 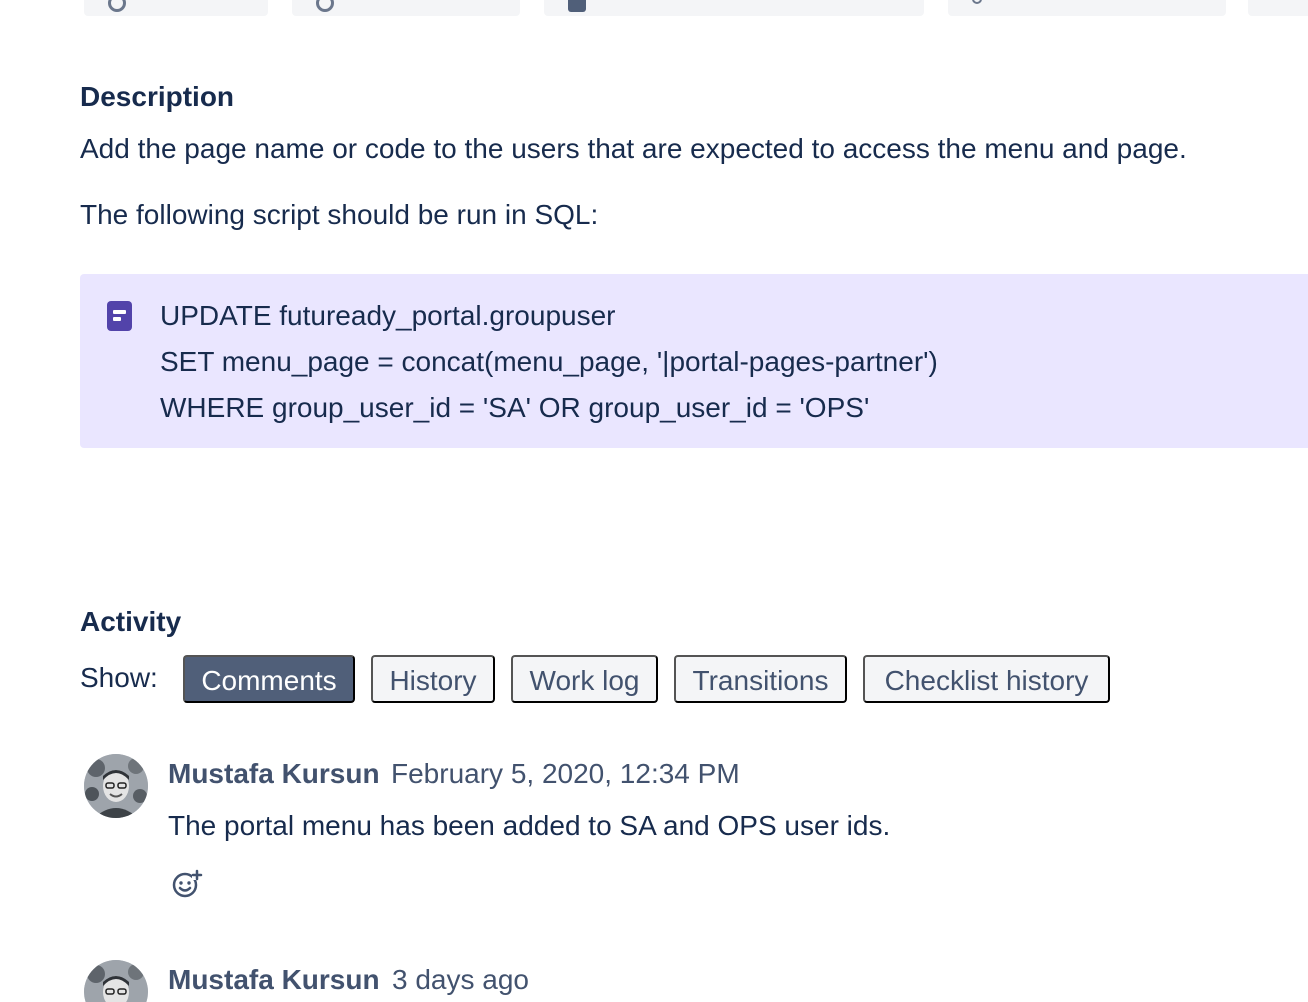 What do you see at coordinates (388, 315) in the screenshot?
I see `code-line: UPDATE futuready_portal.groupuser` at bounding box center [388, 315].